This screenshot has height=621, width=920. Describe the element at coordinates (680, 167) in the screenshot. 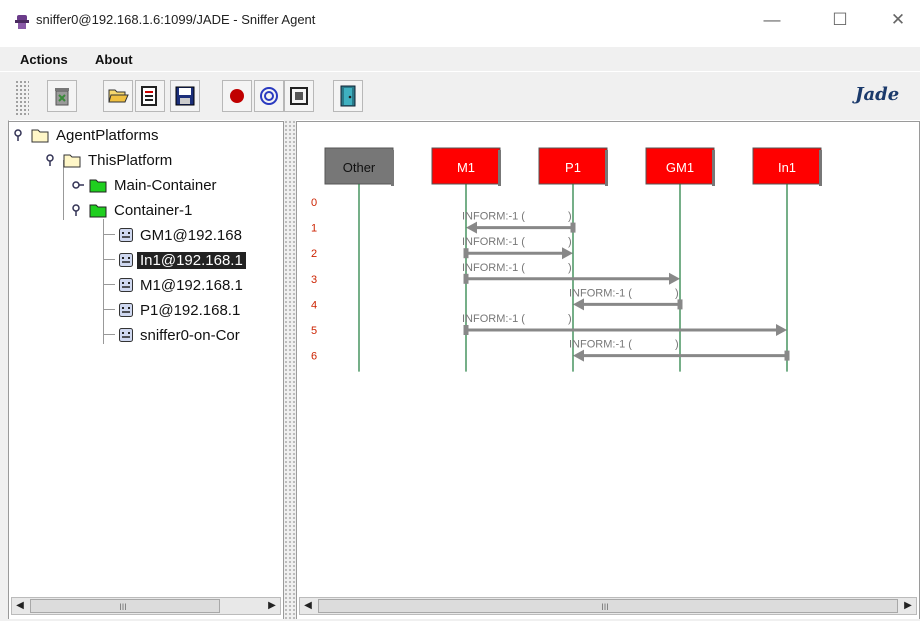

I see `agent-box-label: GM1` at that location.